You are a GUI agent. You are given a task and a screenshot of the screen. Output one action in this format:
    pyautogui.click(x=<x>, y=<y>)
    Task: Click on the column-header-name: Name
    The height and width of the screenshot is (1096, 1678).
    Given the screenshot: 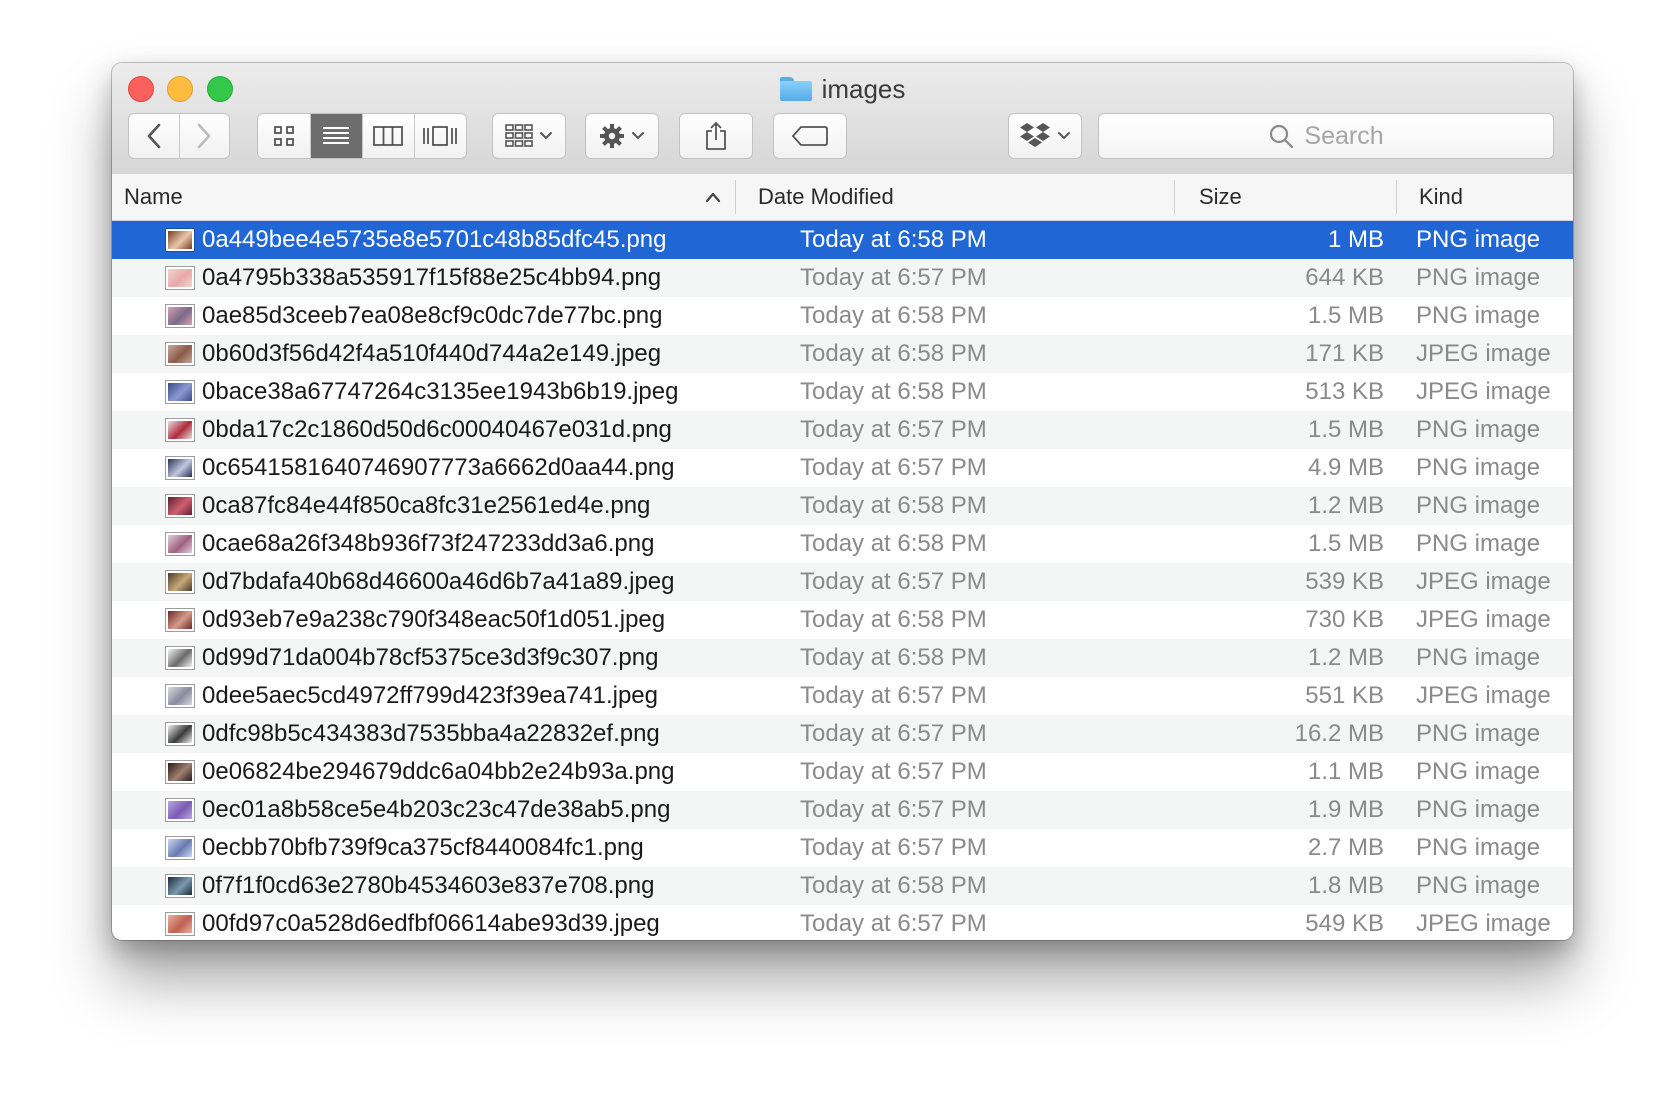 What is the action you would take?
    pyautogui.click(x=429, y=197)
    